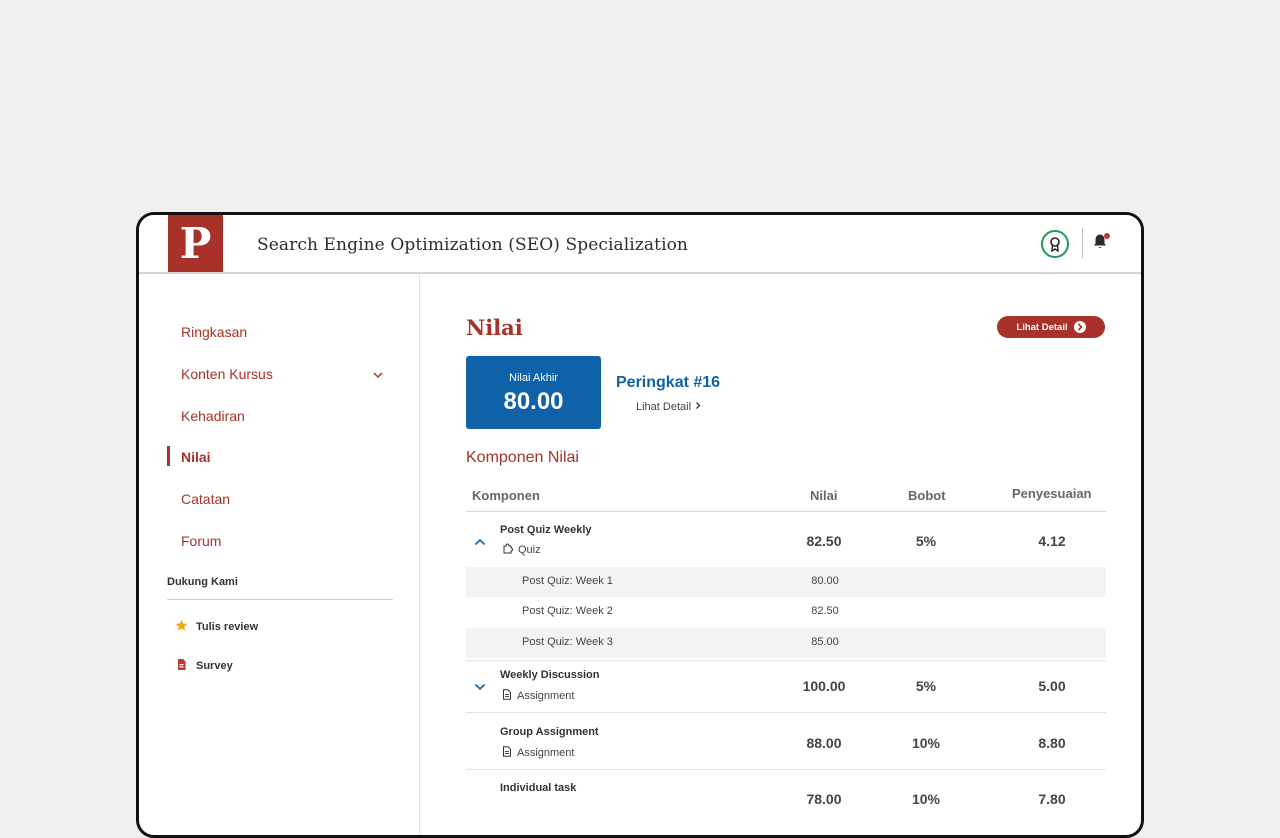 This screenshot has height=838, width=1280. Describe the element at coordinates (664, 407) in the screenshot. I see `rank-link-label: Lihat Detail` at that location.